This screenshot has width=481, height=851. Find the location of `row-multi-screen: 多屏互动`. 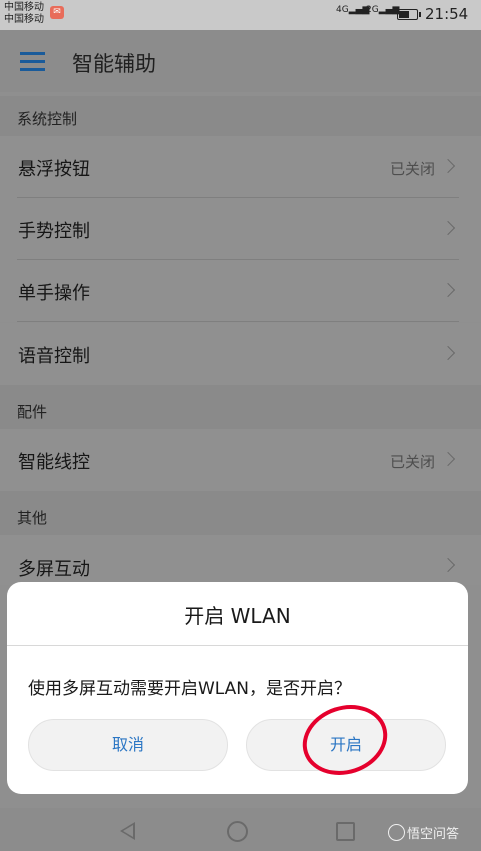

row-multi-screen: 多屏互动 is located at coordinates (240, 560).